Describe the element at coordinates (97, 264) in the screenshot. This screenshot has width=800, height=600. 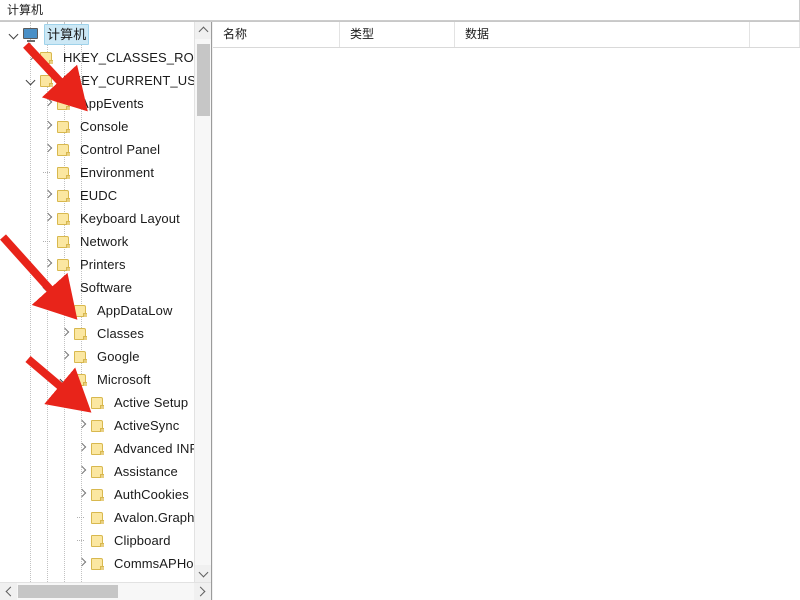
I see `tree-item-printers: Printers` at that location.